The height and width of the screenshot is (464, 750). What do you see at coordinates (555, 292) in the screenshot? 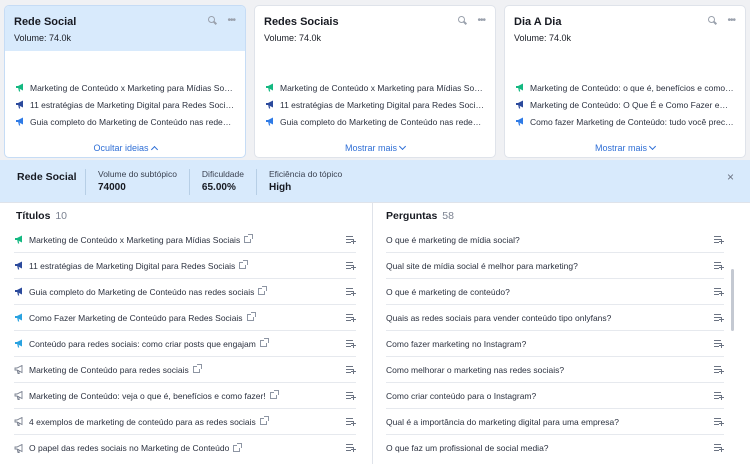
I see `question-row: O que é marketing de conteúdo?` at bounding box center [555, 292].